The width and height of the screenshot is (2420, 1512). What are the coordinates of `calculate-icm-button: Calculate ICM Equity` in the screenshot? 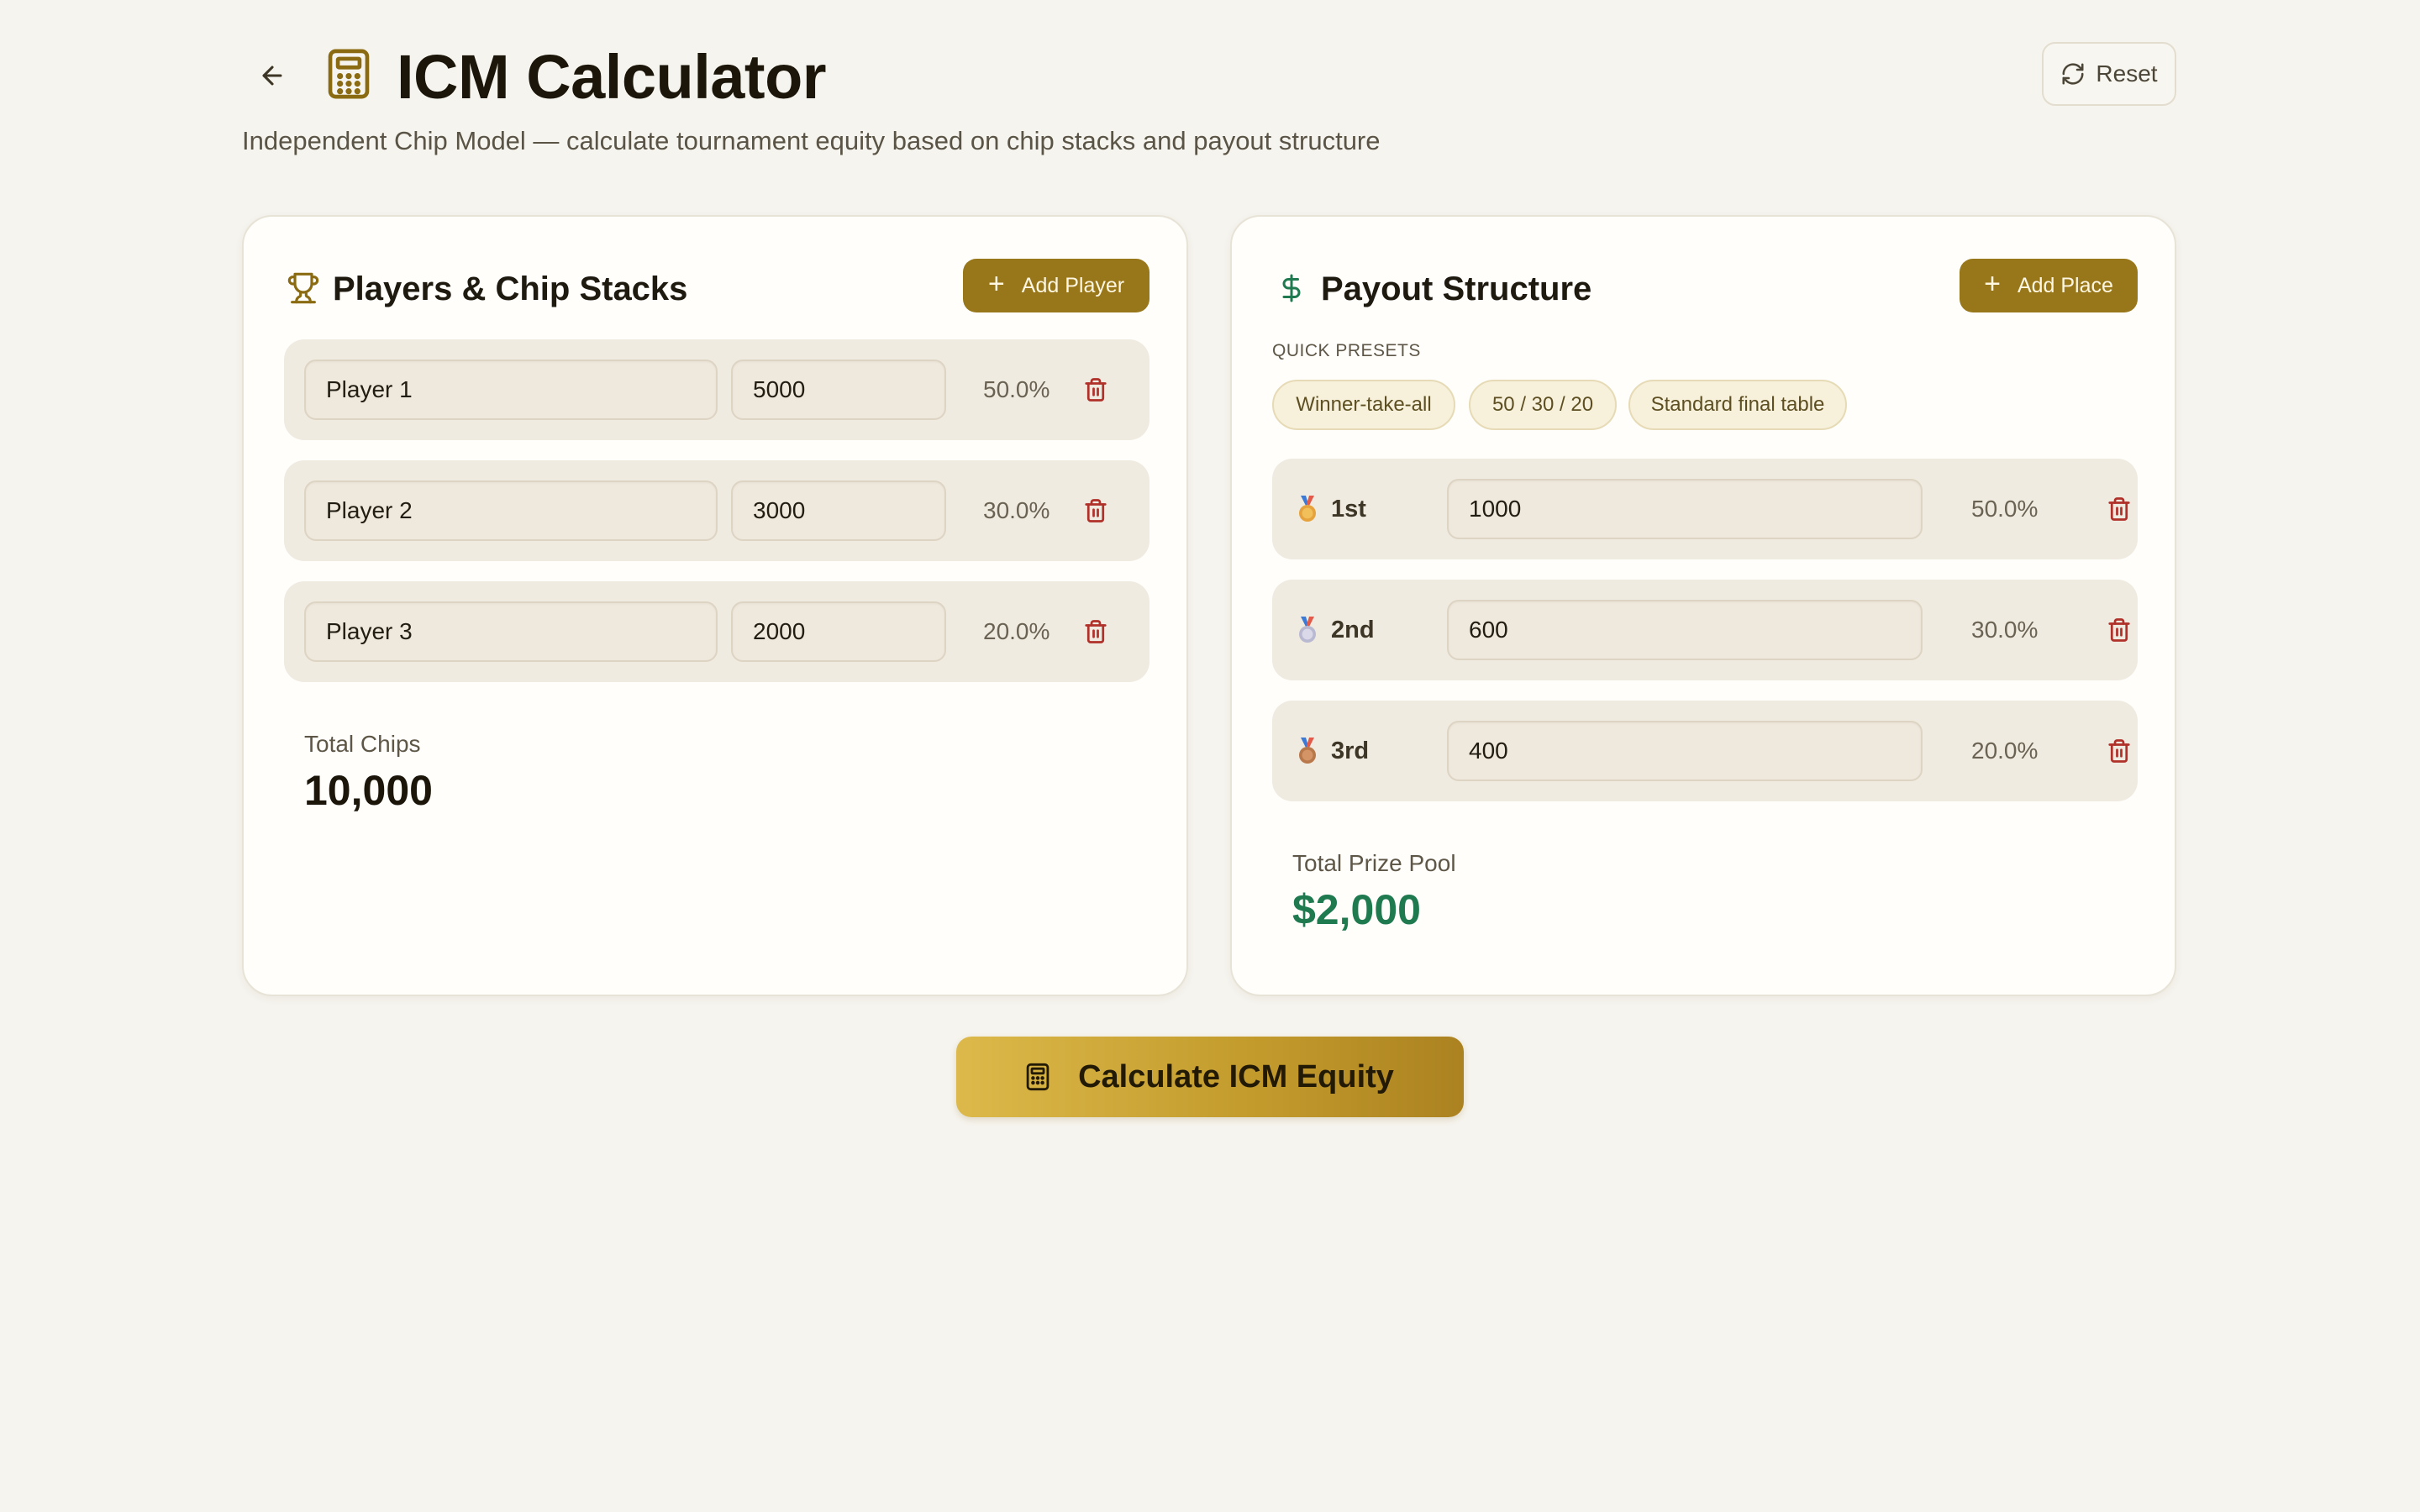 It's located at (1210, 1077).